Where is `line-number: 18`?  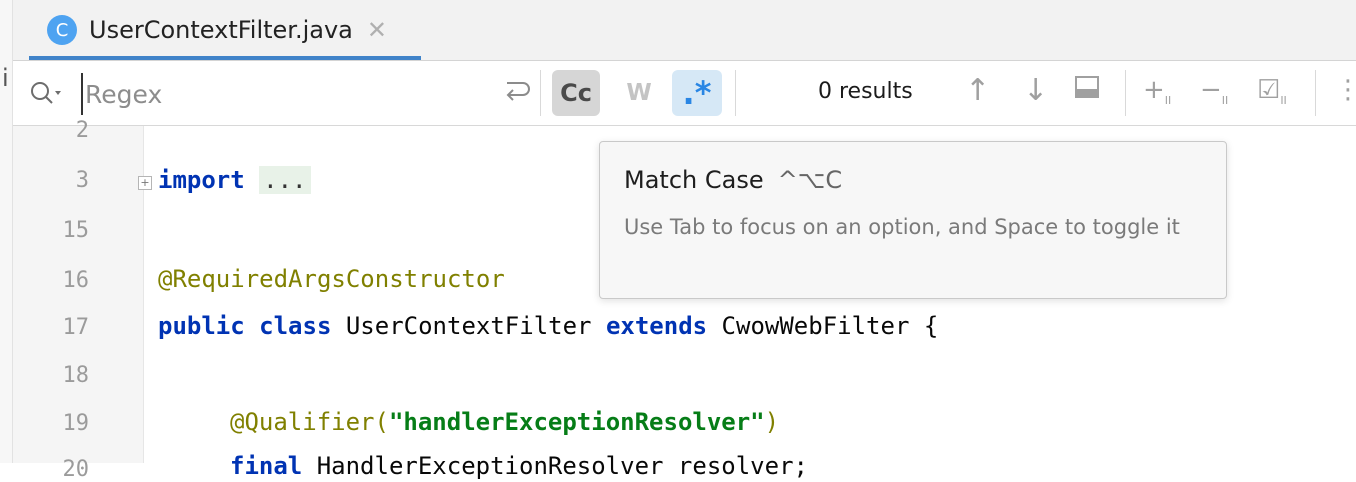
line-number: 18 is located at coordinates (76, 375).